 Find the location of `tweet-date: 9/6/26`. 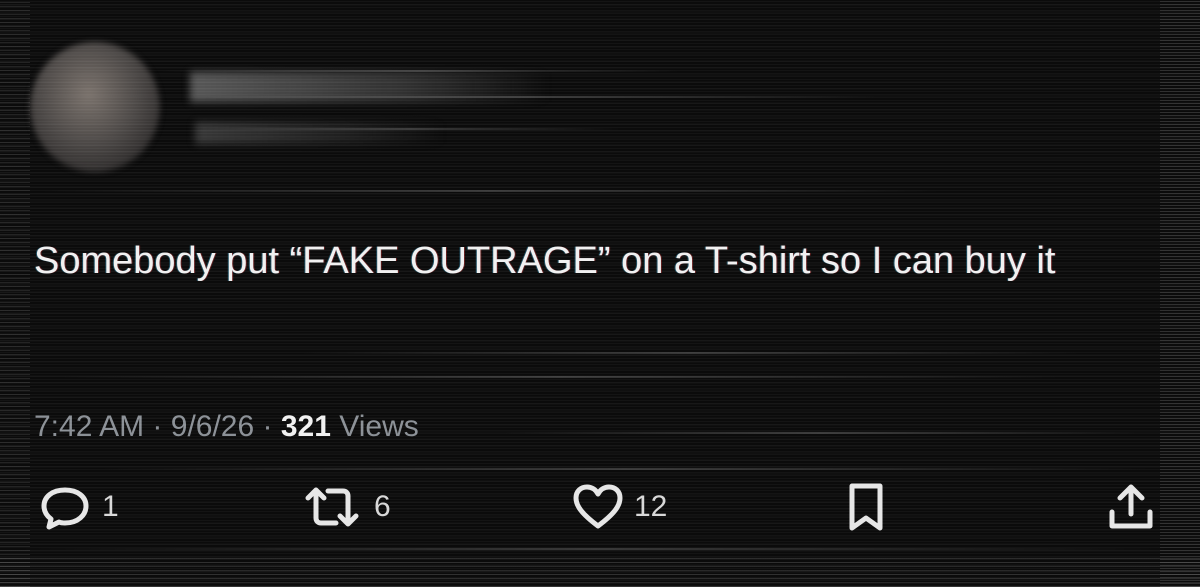

tweet-date: 9/6/26 is located at coordinates (212, 426).